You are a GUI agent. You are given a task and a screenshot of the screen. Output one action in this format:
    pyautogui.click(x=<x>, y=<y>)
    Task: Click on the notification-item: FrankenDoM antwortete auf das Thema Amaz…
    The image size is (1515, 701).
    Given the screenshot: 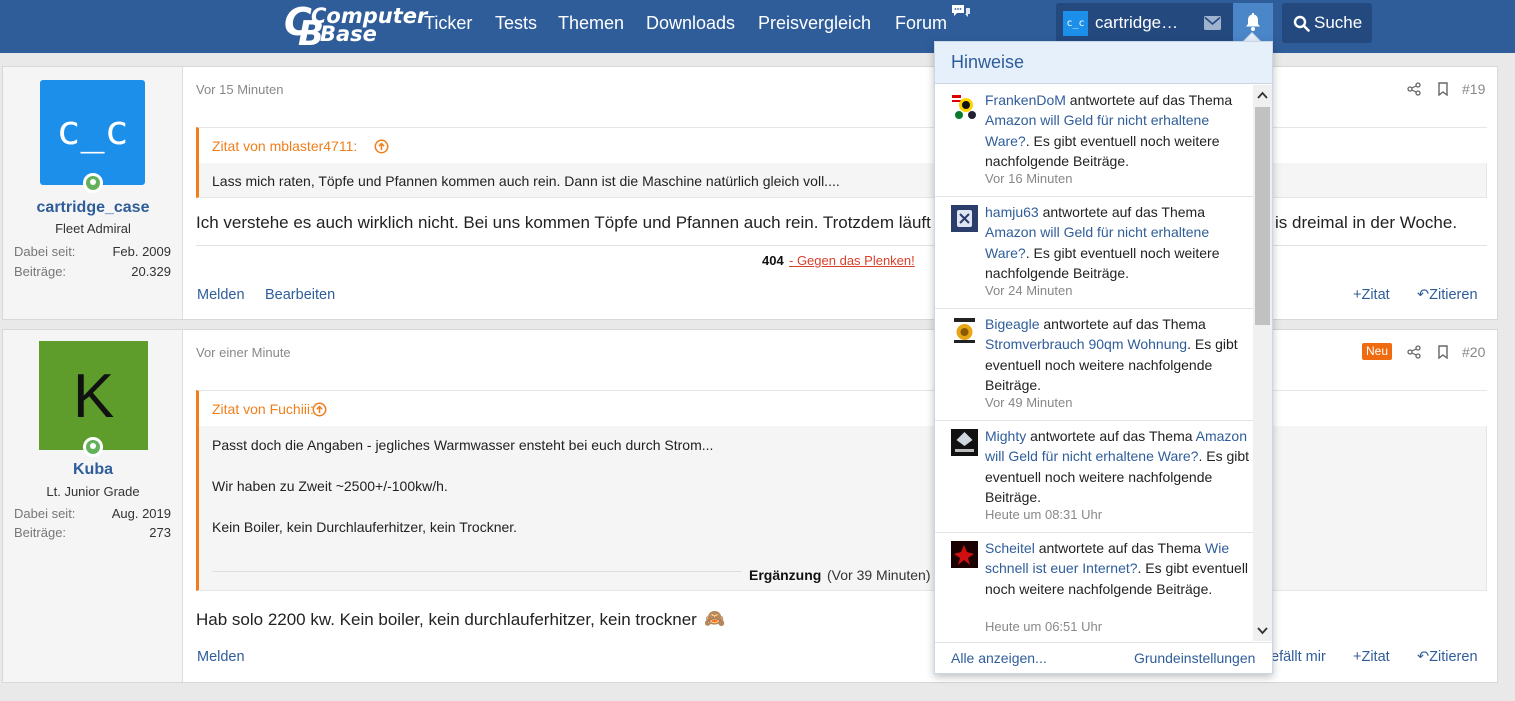 What is the action you would take?
    pyautogui.click(x=1094, y=141)
    